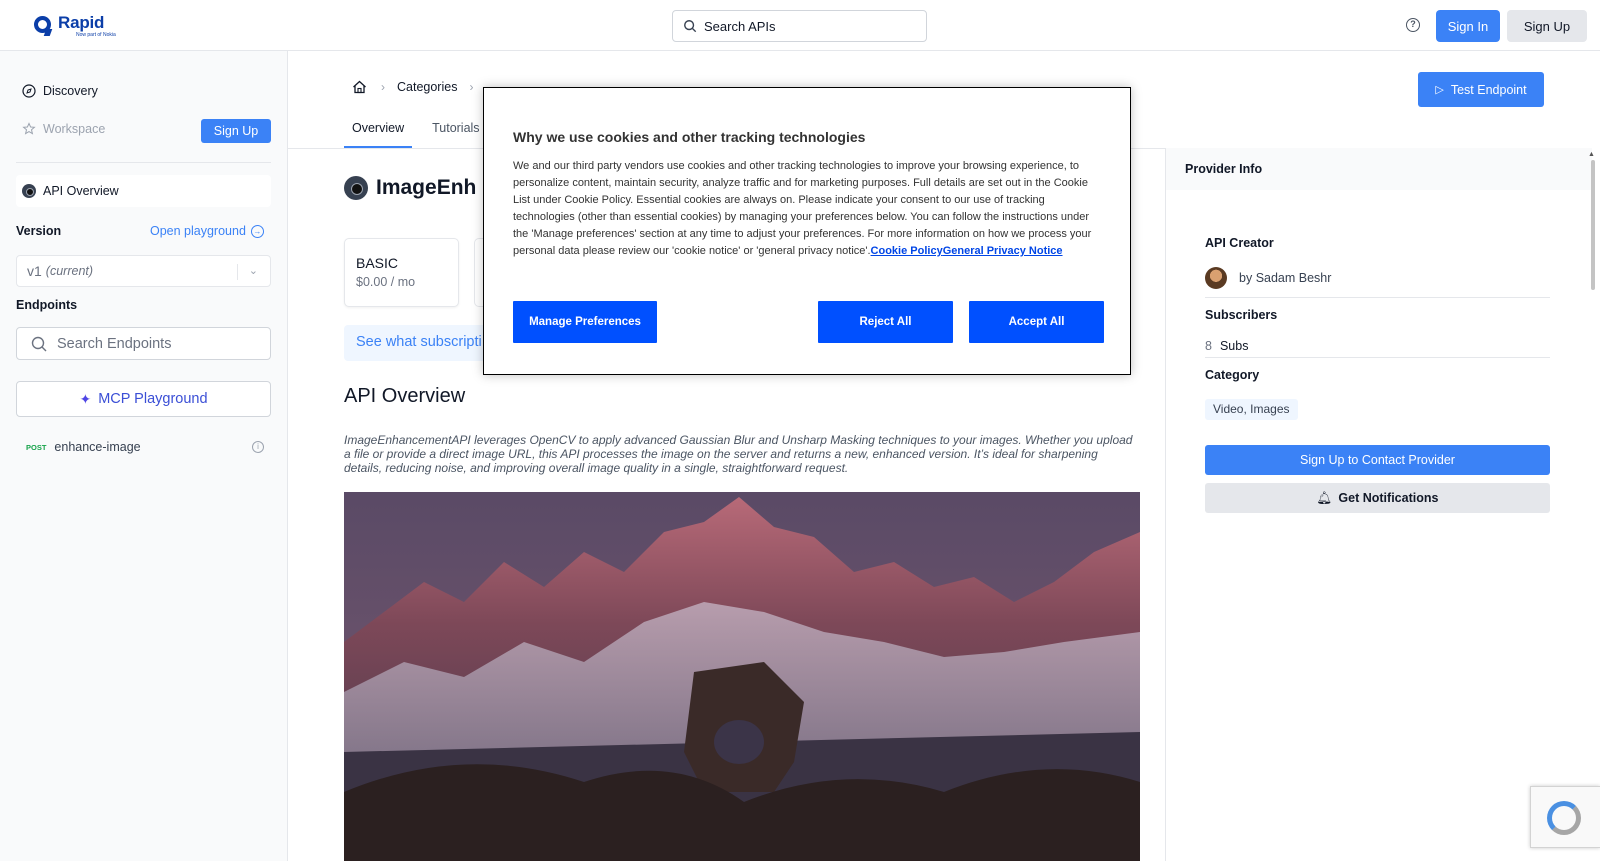  I want to click on scroll-up-icon: ▲, so click(1591, 154).